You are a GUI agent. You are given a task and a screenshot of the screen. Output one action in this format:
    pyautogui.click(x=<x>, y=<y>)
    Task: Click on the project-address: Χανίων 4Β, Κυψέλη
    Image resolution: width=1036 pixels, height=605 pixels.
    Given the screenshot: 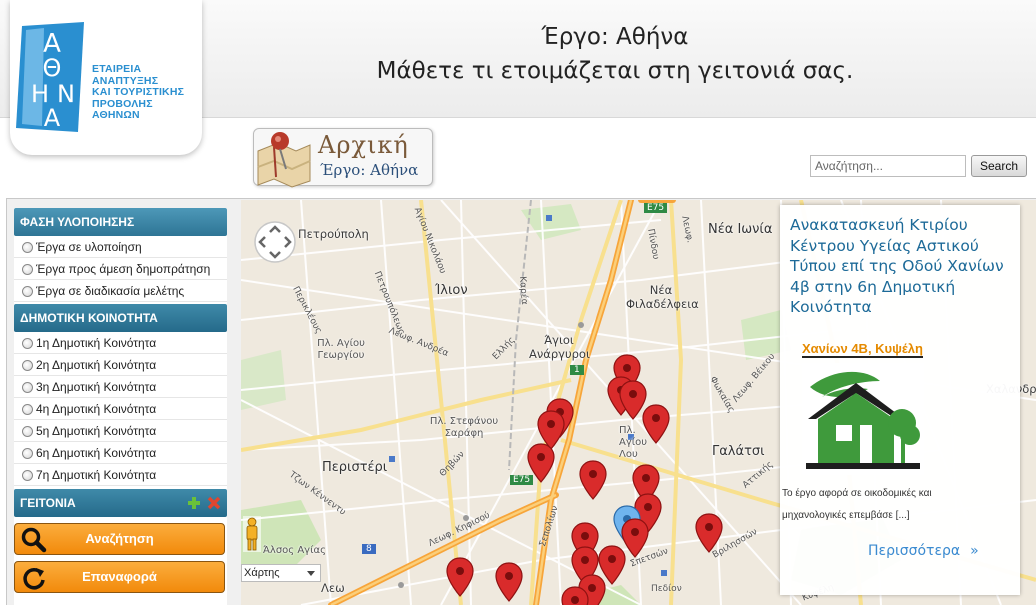 What is the action you would take?
    pyautogui.click(x=862, y=349)
    